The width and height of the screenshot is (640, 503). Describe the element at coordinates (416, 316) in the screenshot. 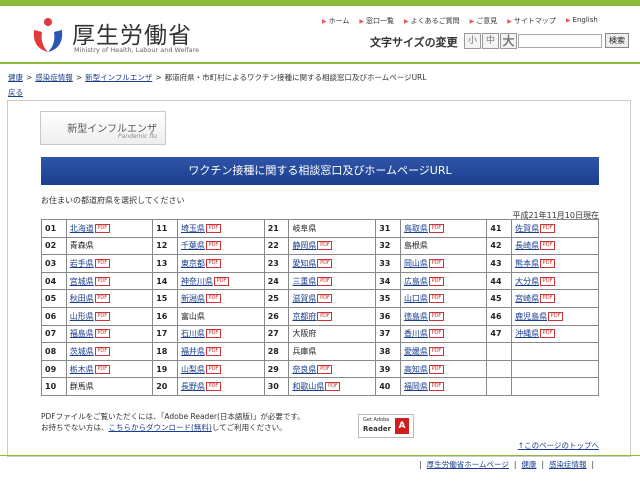

I see `prefecture-link: 徳島県` at that location.